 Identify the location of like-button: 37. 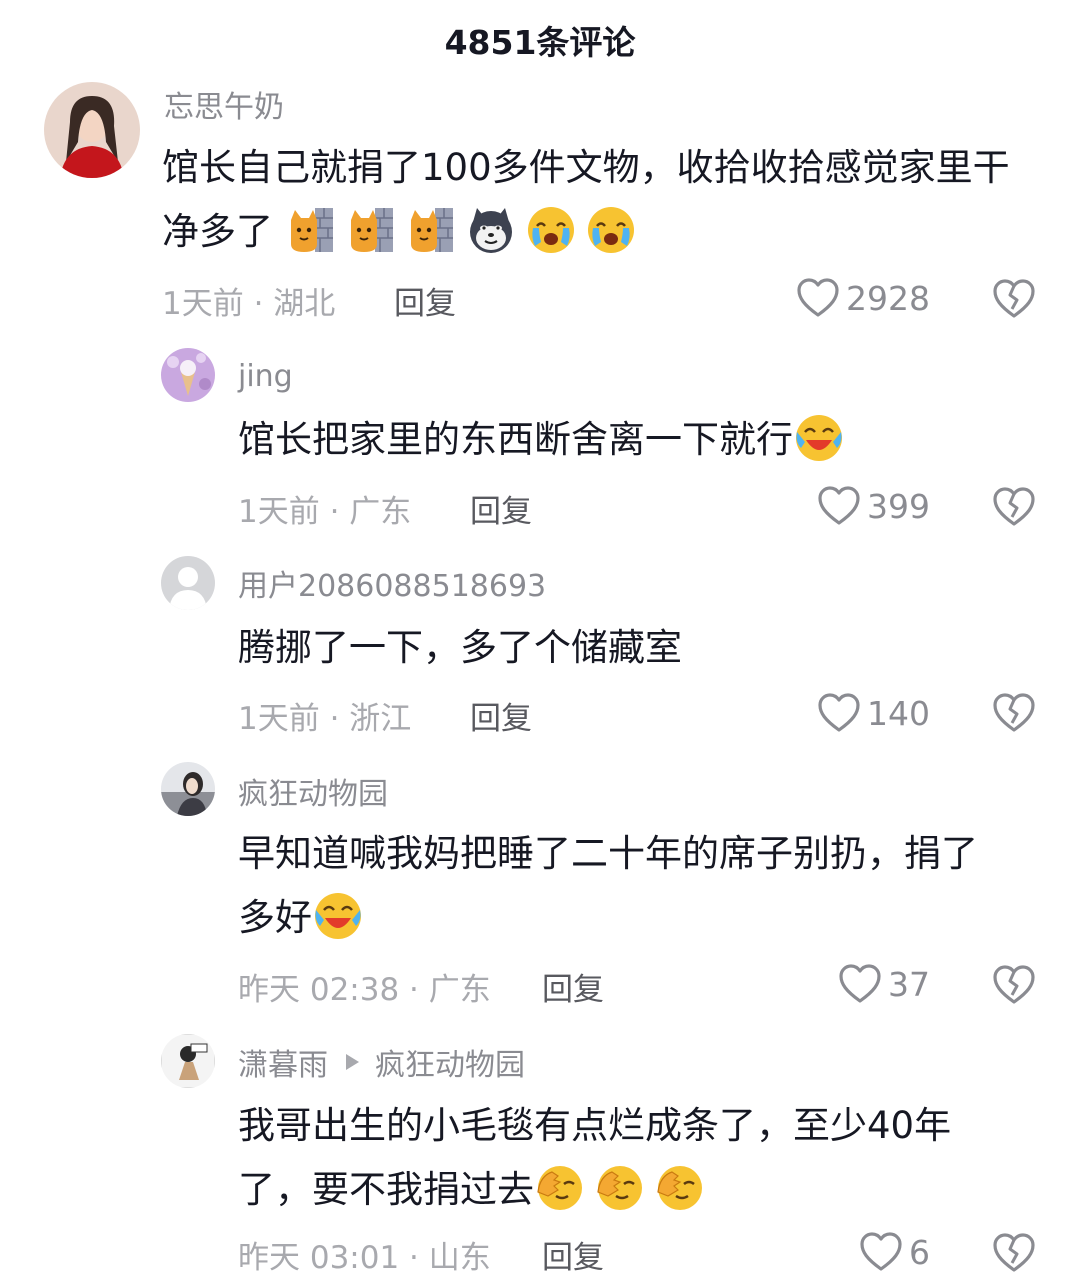
(884, 984).